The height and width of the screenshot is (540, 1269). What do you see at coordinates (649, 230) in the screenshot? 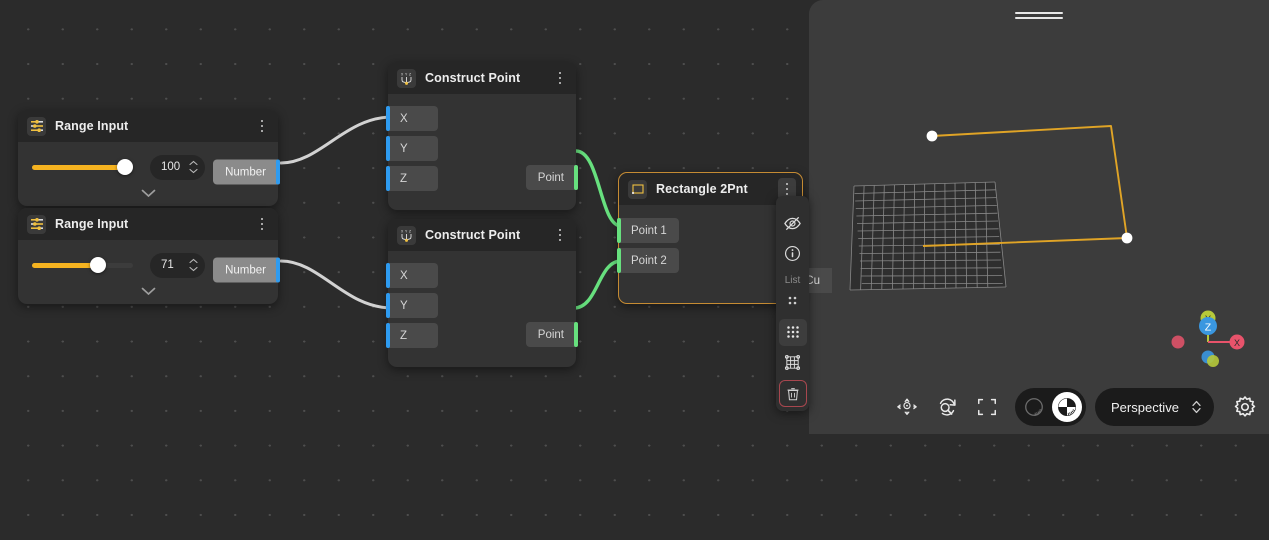
I see `port-label: Point 1` at bounding box center [649, 230].